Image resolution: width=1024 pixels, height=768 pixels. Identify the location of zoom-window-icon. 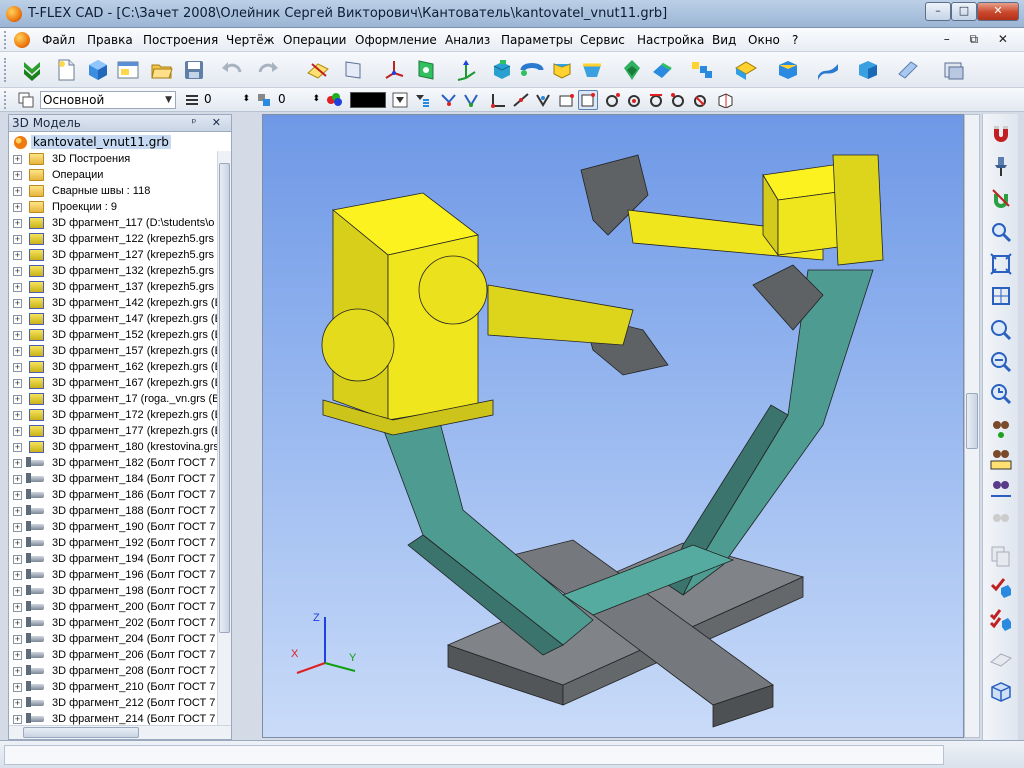
(1001, 232).